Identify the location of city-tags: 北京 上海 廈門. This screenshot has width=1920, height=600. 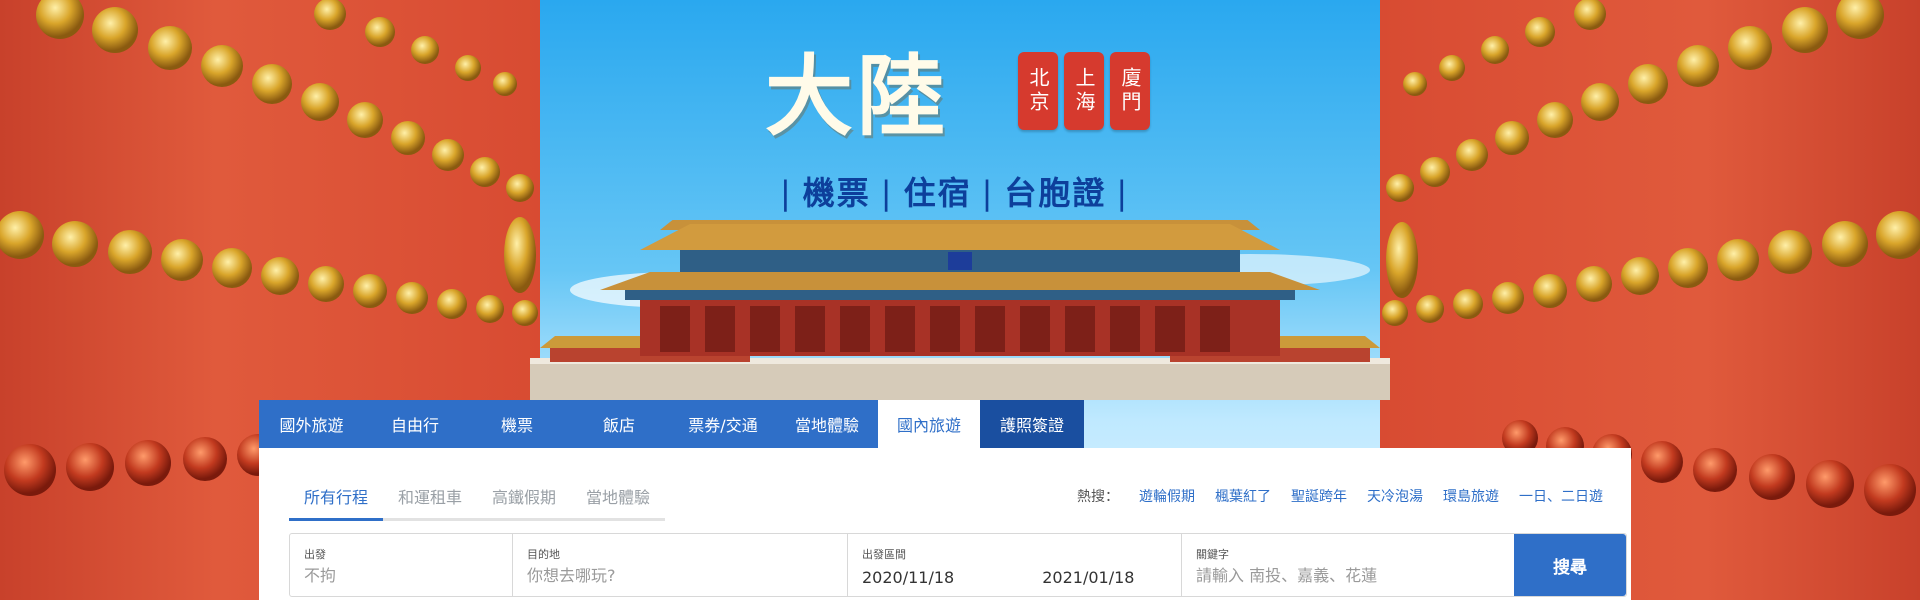
(1084, 91).